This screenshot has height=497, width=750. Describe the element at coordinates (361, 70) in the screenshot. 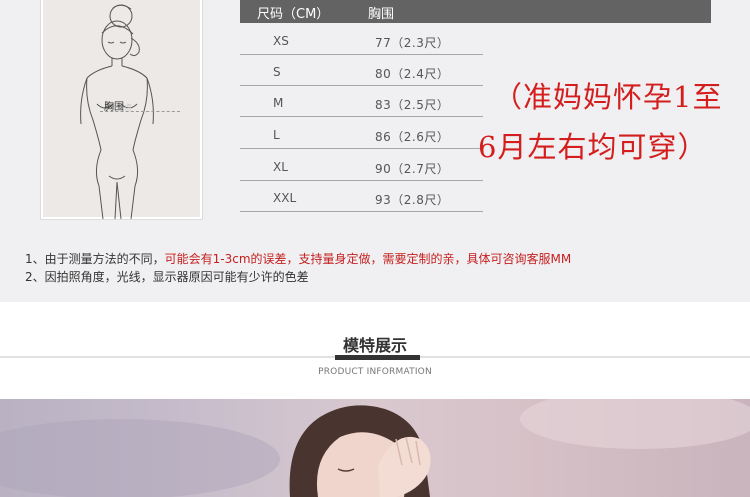

I see `table-row: S 80（2.4尺）` at that location.